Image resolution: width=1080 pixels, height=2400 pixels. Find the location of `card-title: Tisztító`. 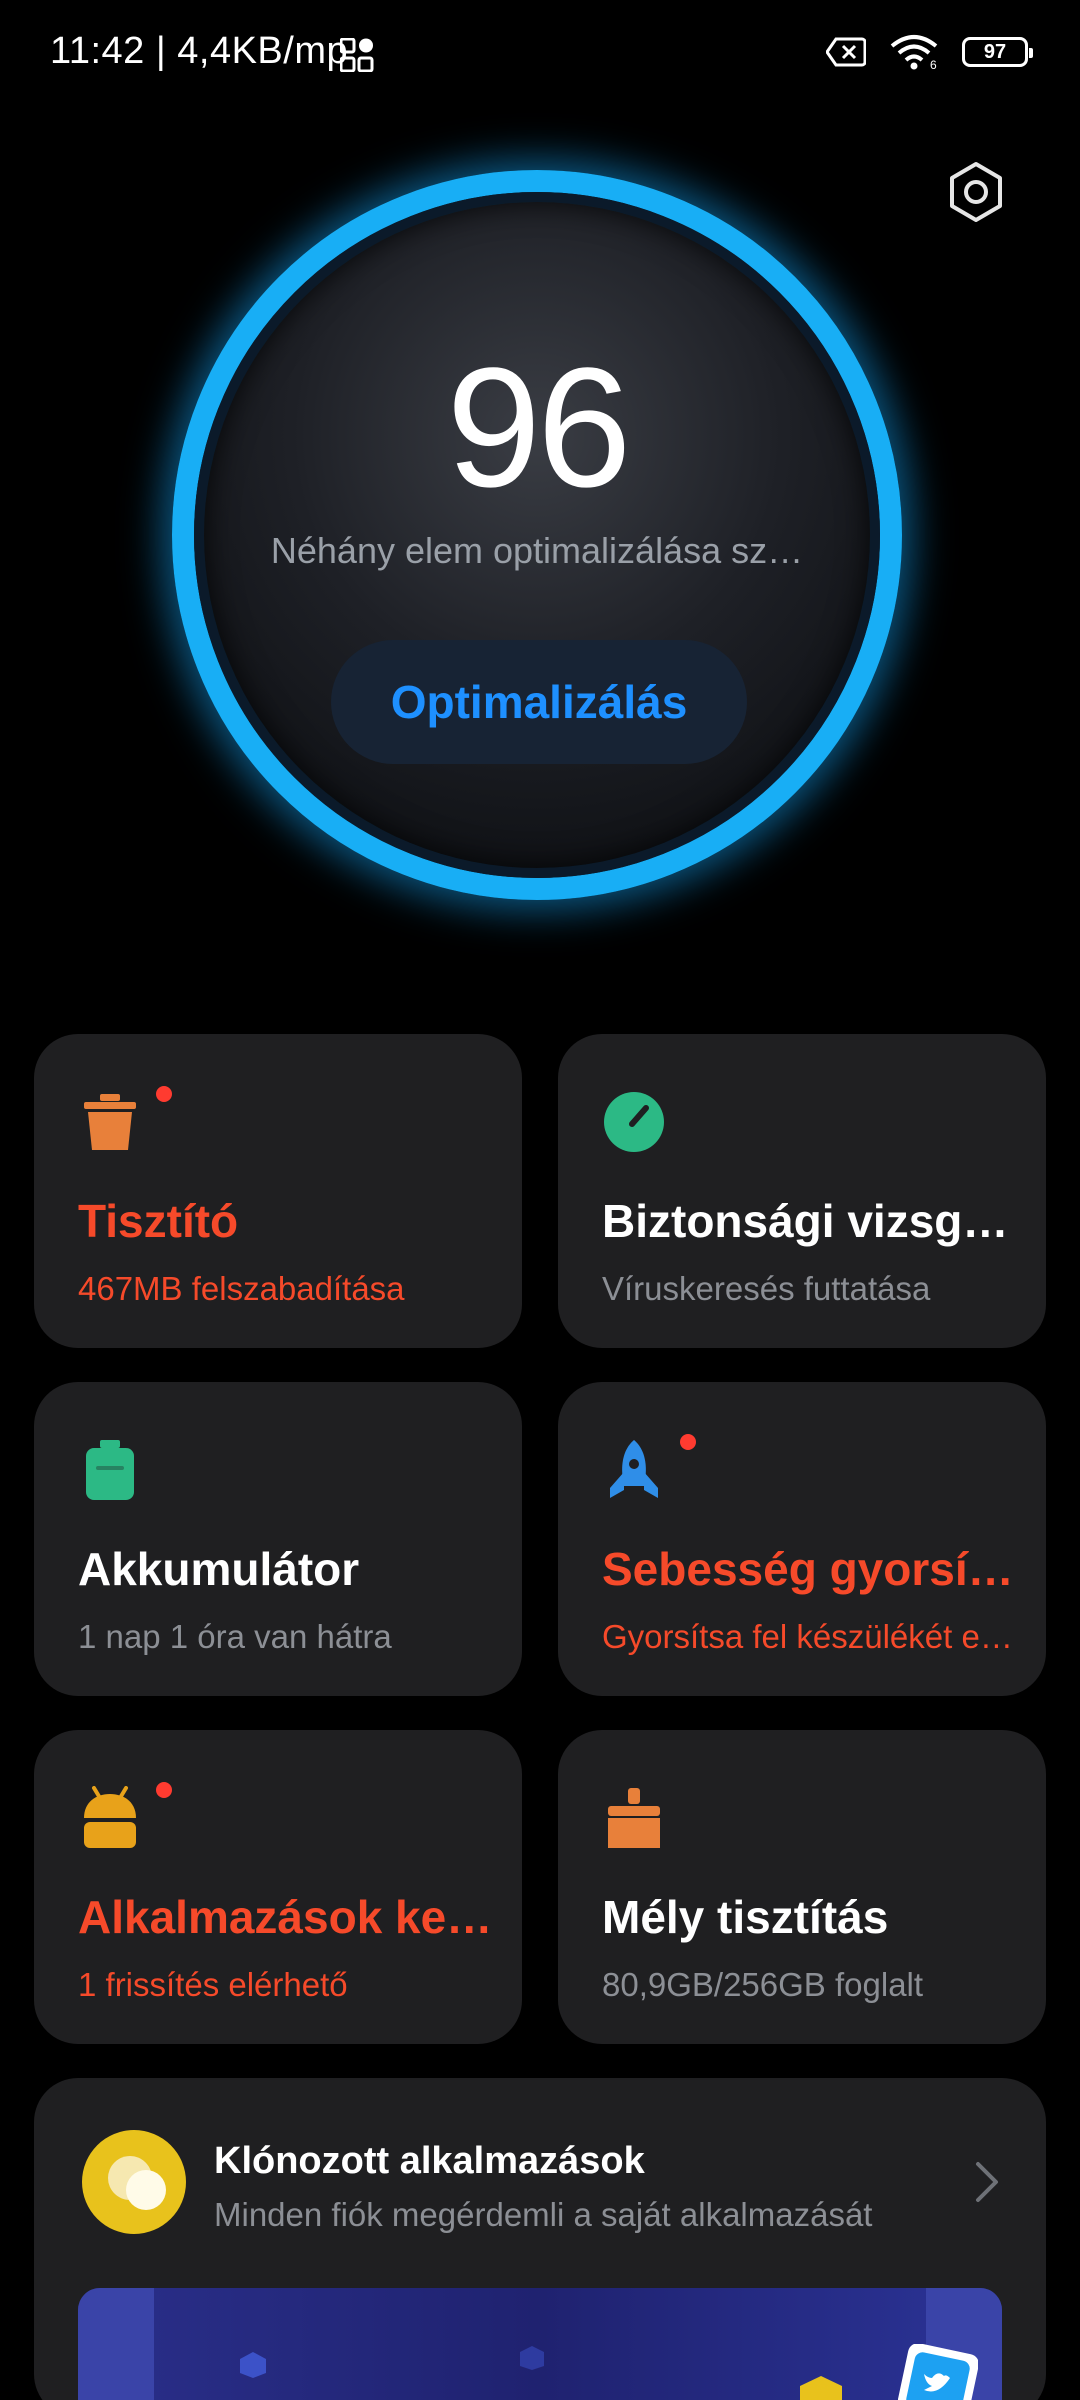

card-title: Tisztító is located at coordinates (158, 1221).